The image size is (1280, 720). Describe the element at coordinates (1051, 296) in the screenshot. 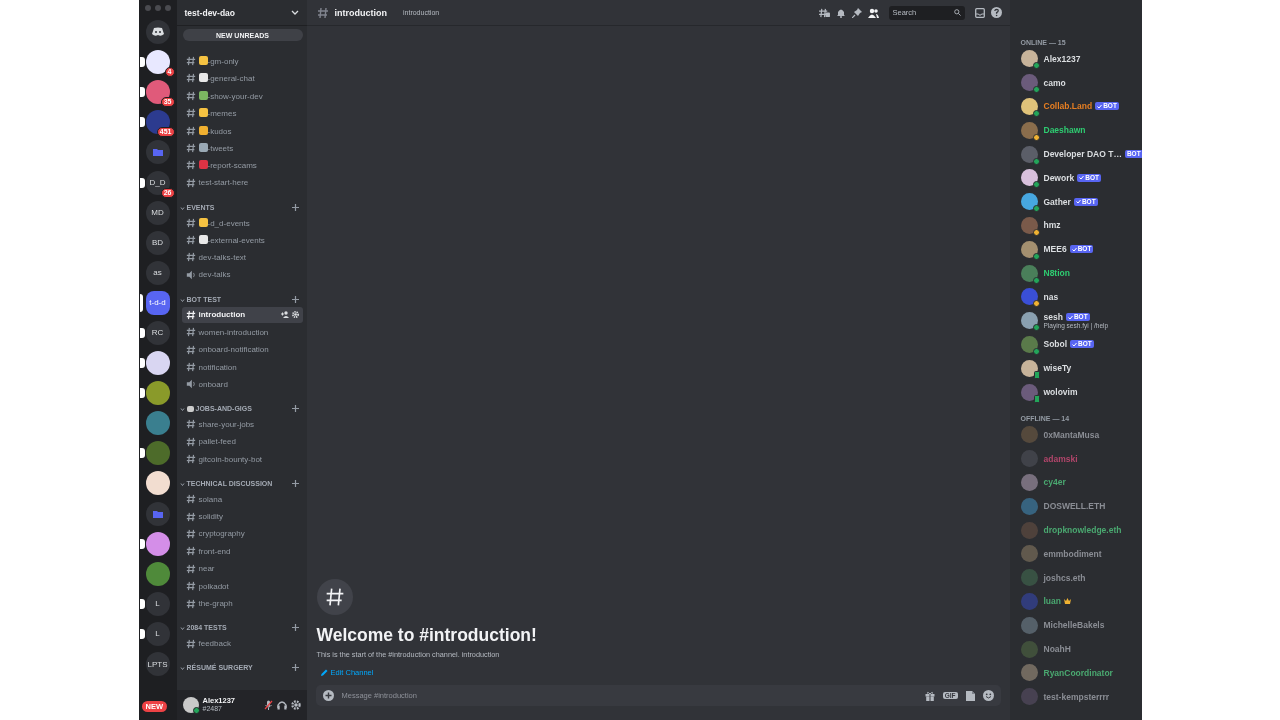

I see `member-name: nas` at that location.